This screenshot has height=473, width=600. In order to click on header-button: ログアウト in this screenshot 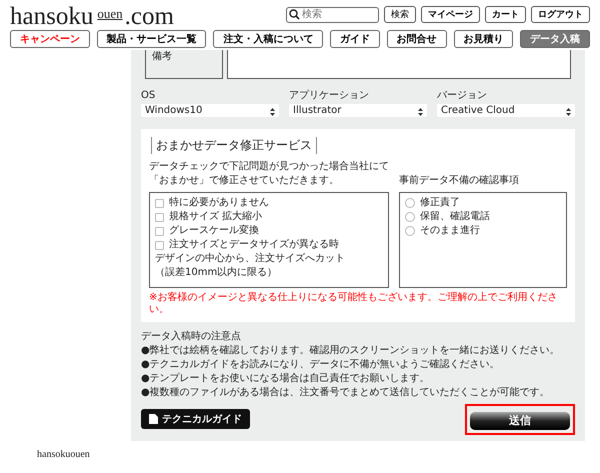, I will do `click(560, 14)`.